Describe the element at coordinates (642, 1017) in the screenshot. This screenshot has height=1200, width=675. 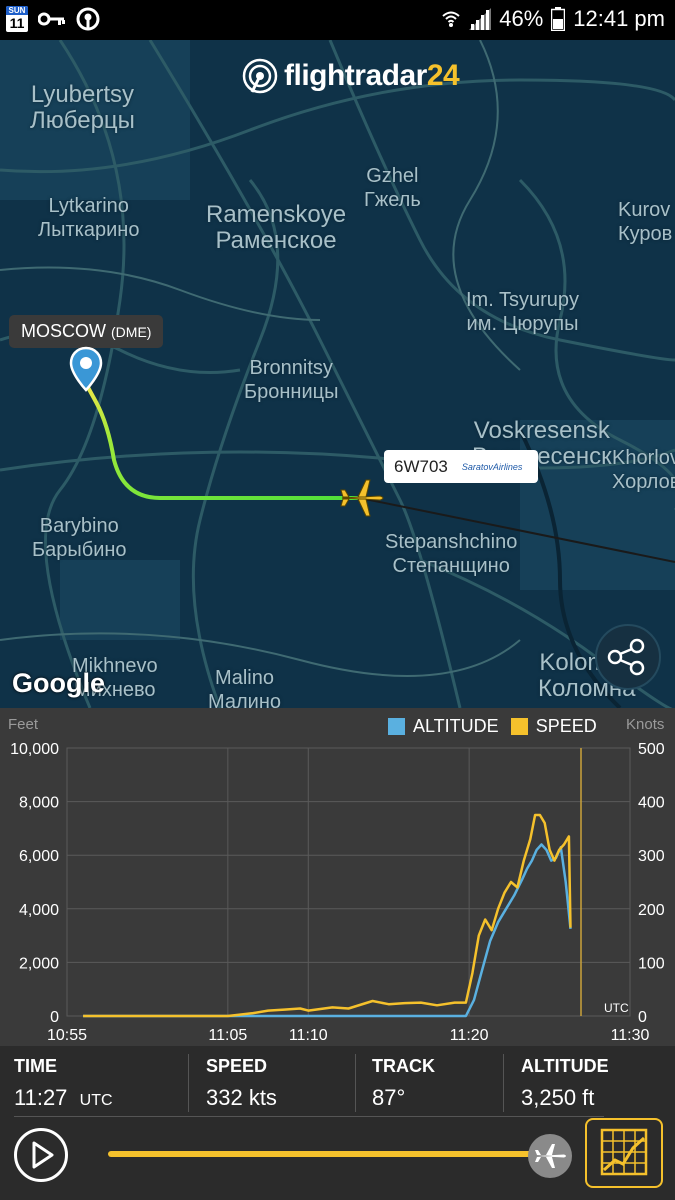
I see `y-right-tick-label: 0` at that location.